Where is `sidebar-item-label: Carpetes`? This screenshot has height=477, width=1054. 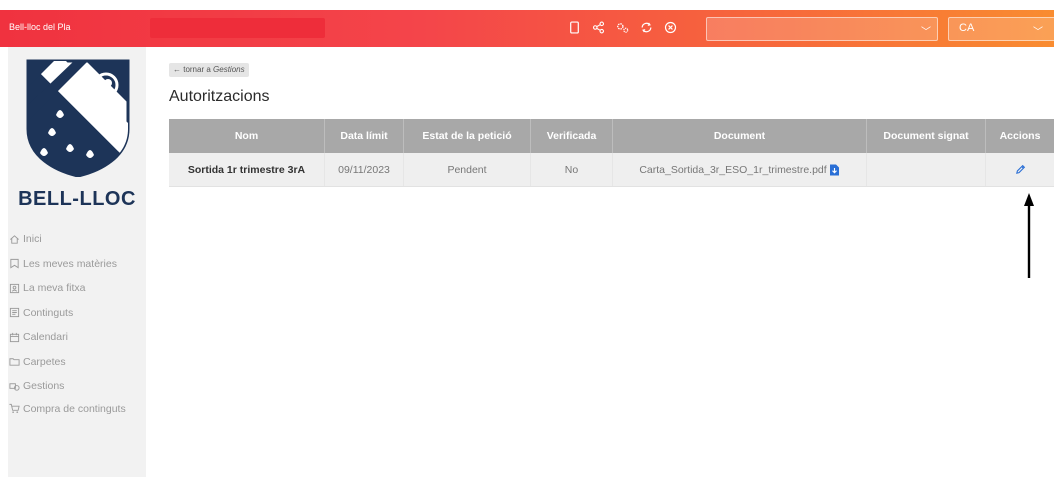 sidebar-item-label: Carpetes is located at coordinates (44, 361).